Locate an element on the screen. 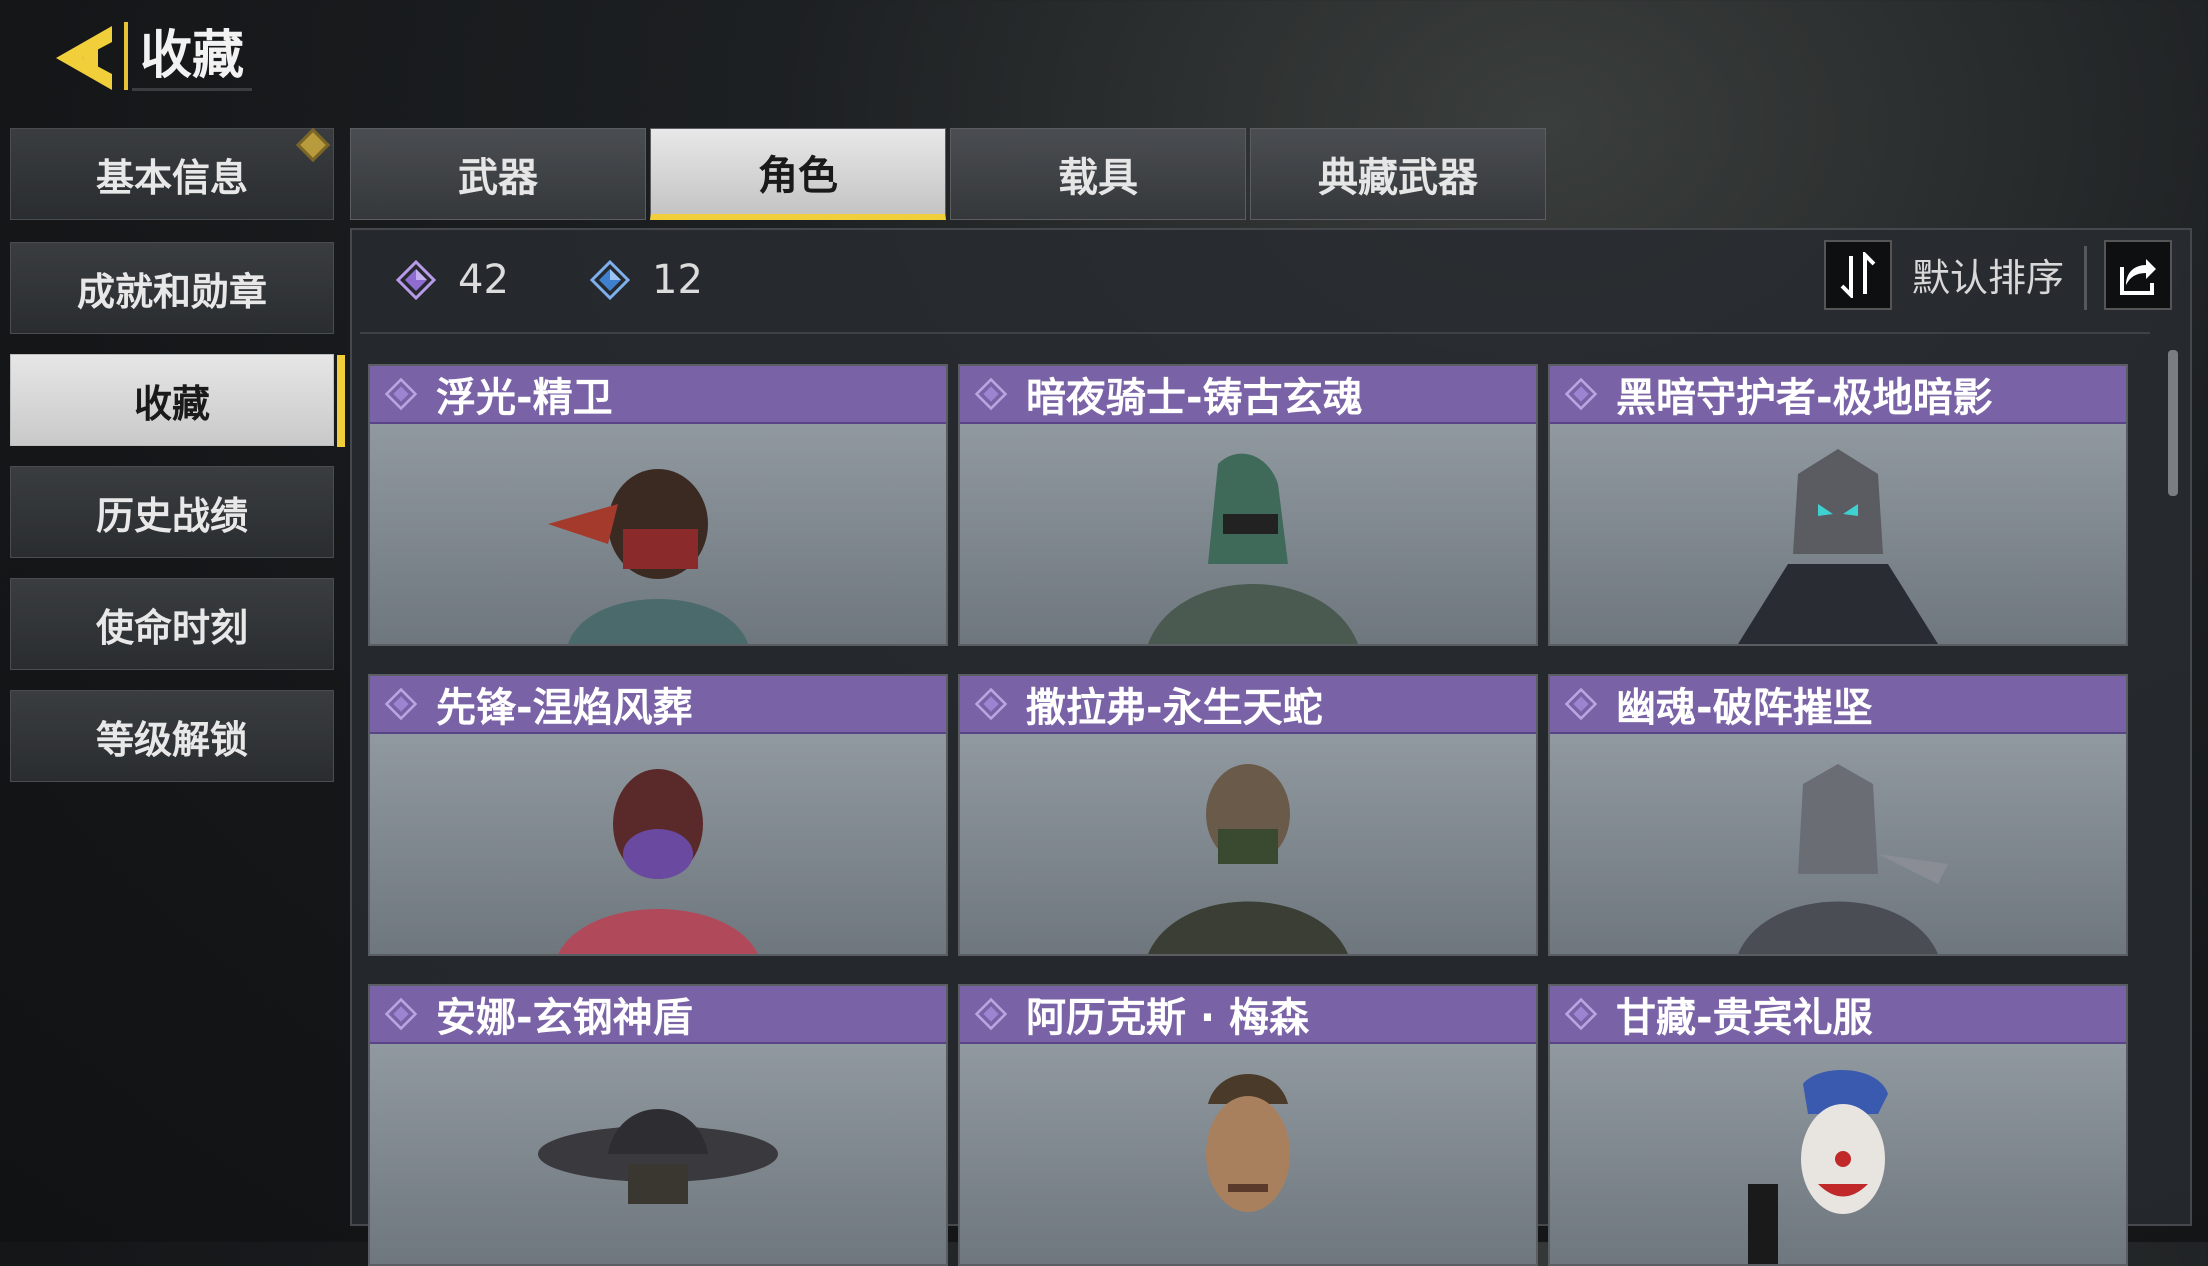 This screenshot has width=2208, height=1266. tab-label: 典藏武器 is located at coordinates (1398, 178).